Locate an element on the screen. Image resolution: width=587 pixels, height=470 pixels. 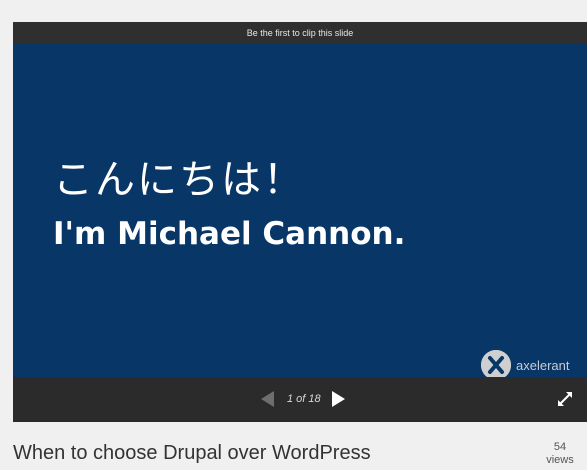
clip-notice-bar: Be the first to clip this slide is located at coordinates (300, 33).